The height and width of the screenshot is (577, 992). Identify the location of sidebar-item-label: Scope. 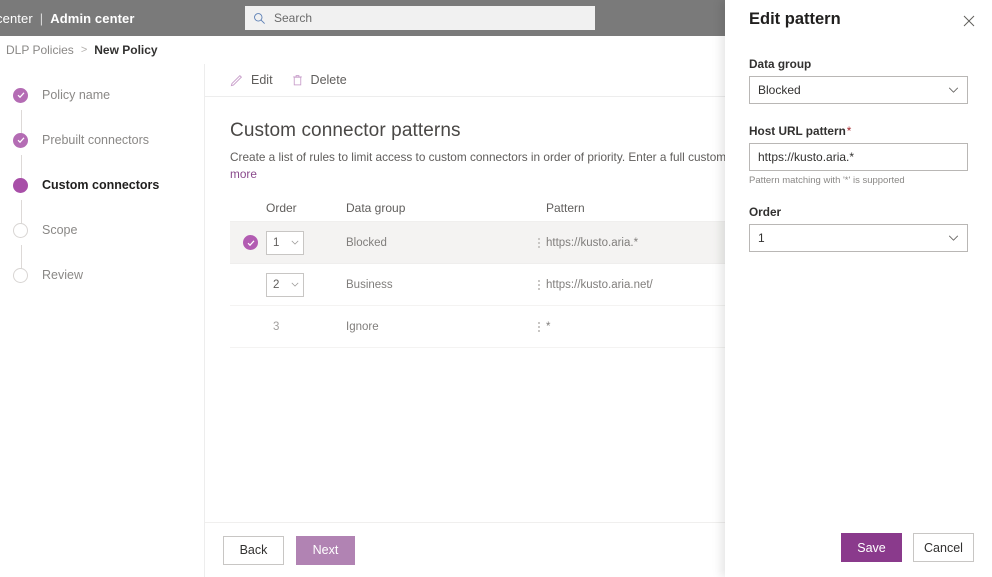
(60, 230).